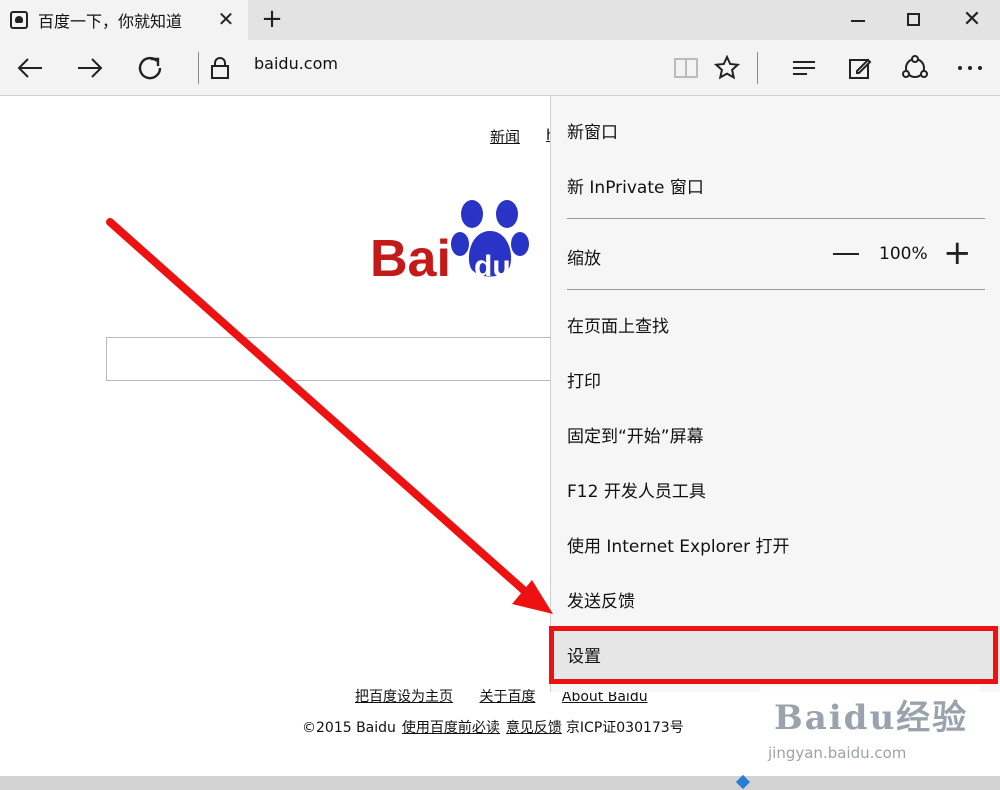  I want to click on address-separator, so click(198, 68).